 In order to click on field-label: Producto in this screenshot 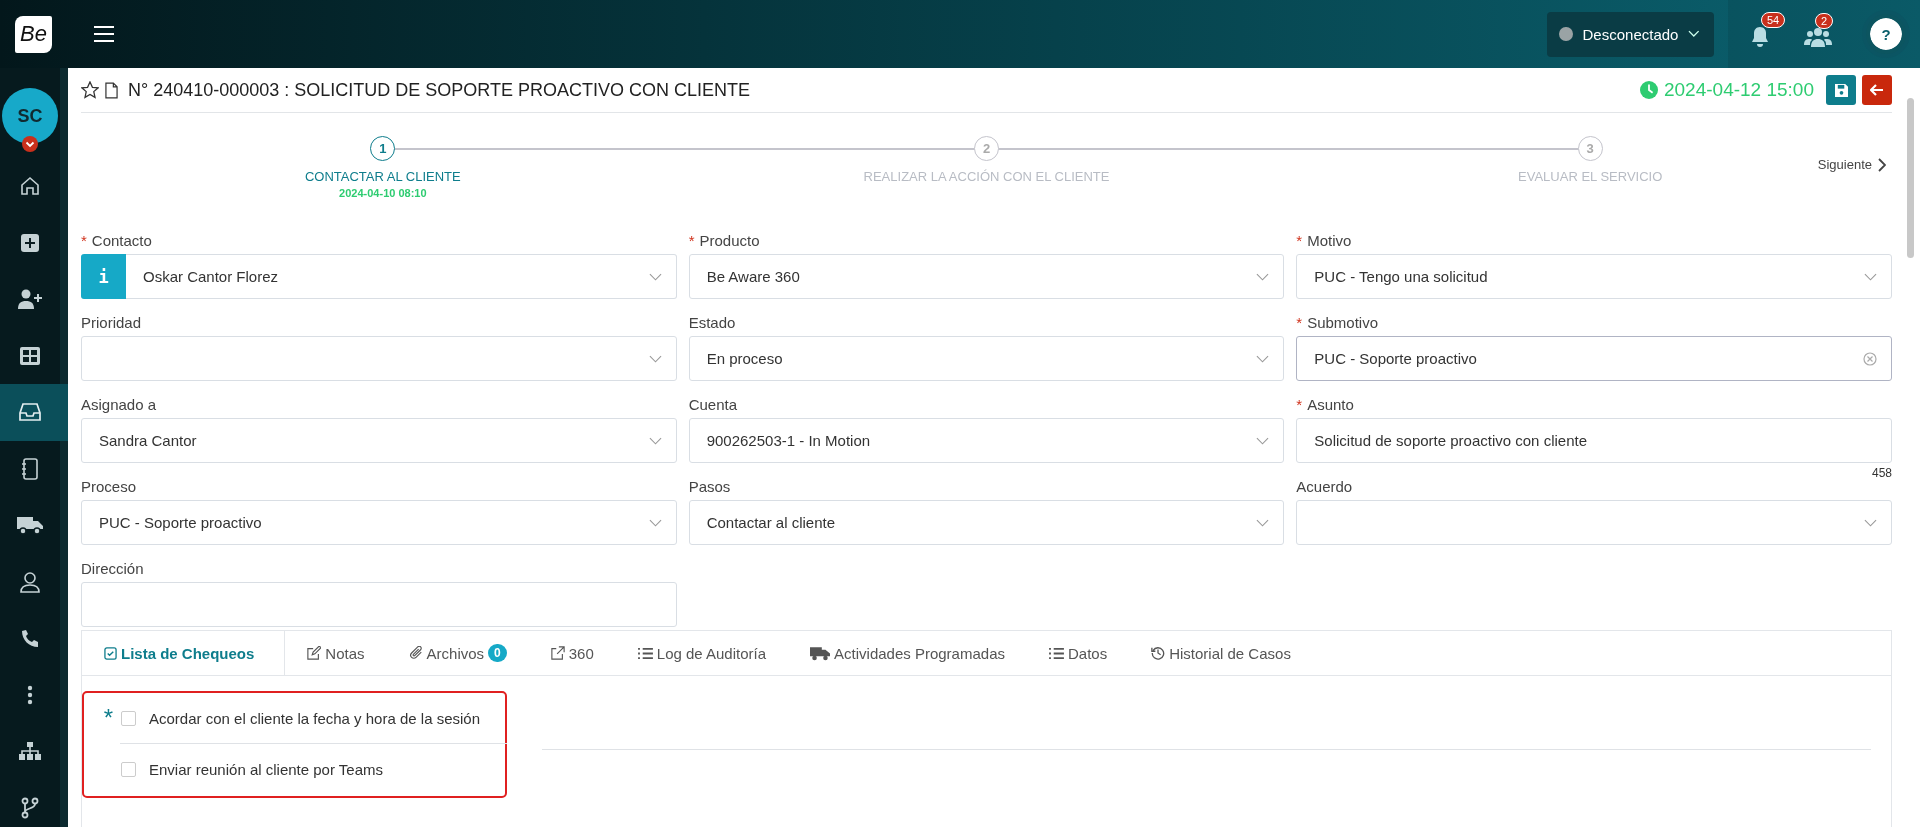, I will do `click(729, 241)`.